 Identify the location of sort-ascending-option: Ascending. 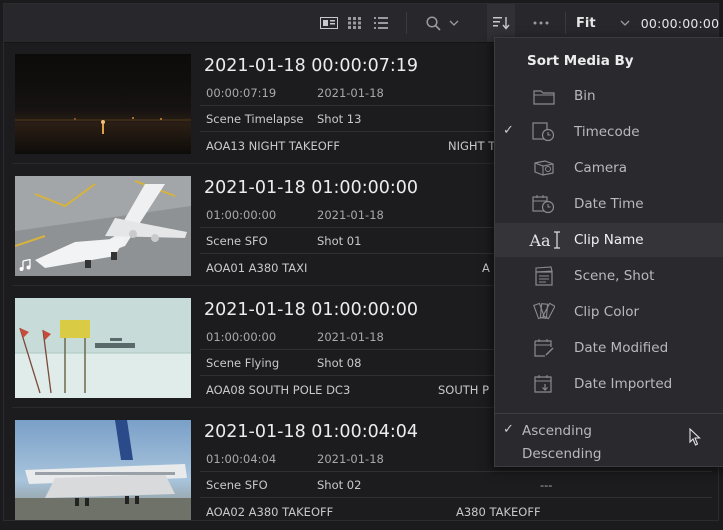
(557, 431).